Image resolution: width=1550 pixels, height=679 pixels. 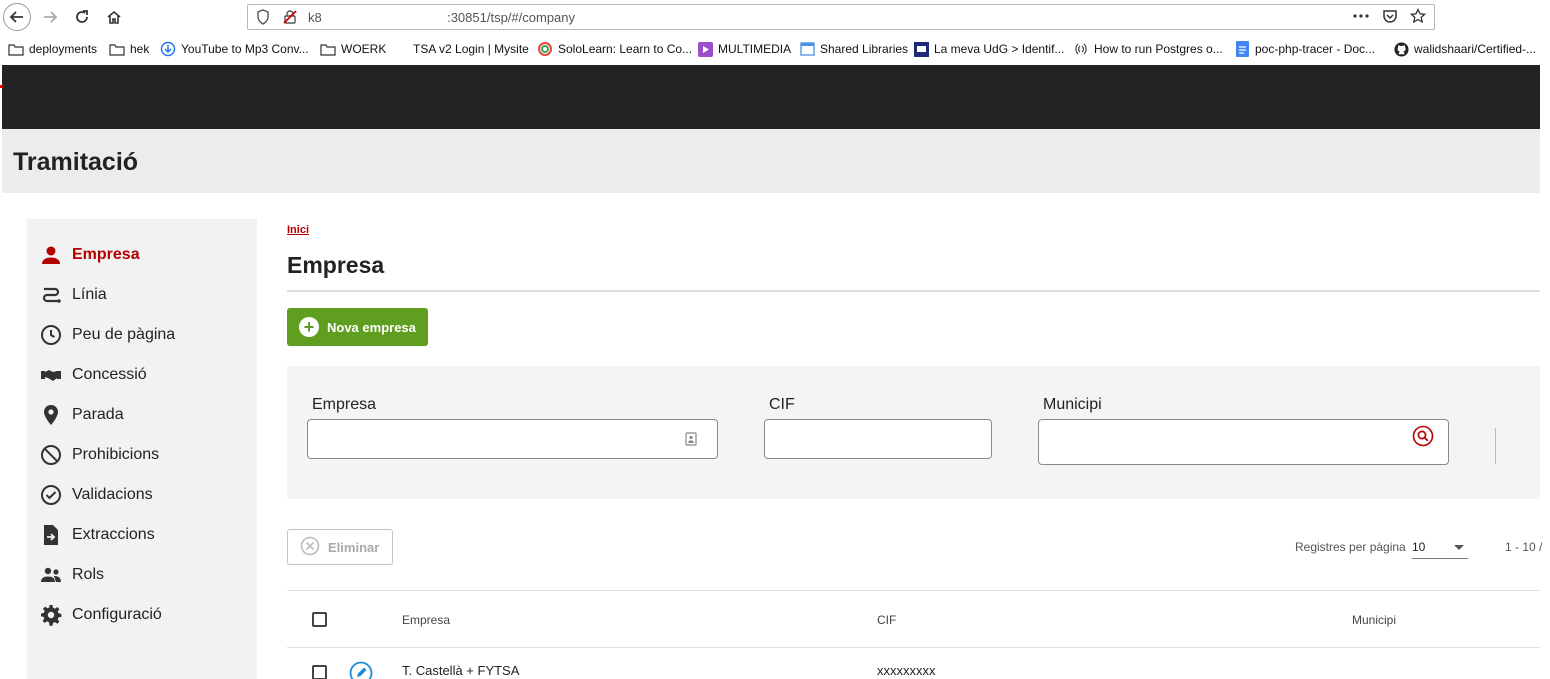 I want to click on sidebar-item-label: Prohibicions, so click(x=116, y=454).